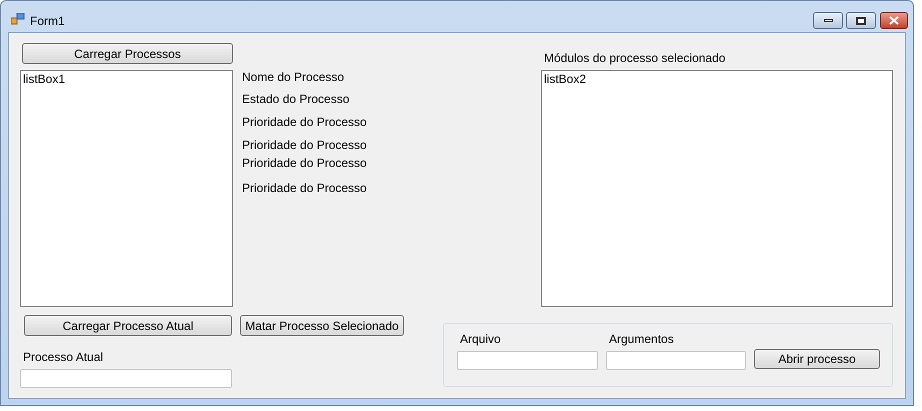  What do you see at coordinates (18, 19) in the screenshot?
I see `app-icon` at bounding box center [18, 19].